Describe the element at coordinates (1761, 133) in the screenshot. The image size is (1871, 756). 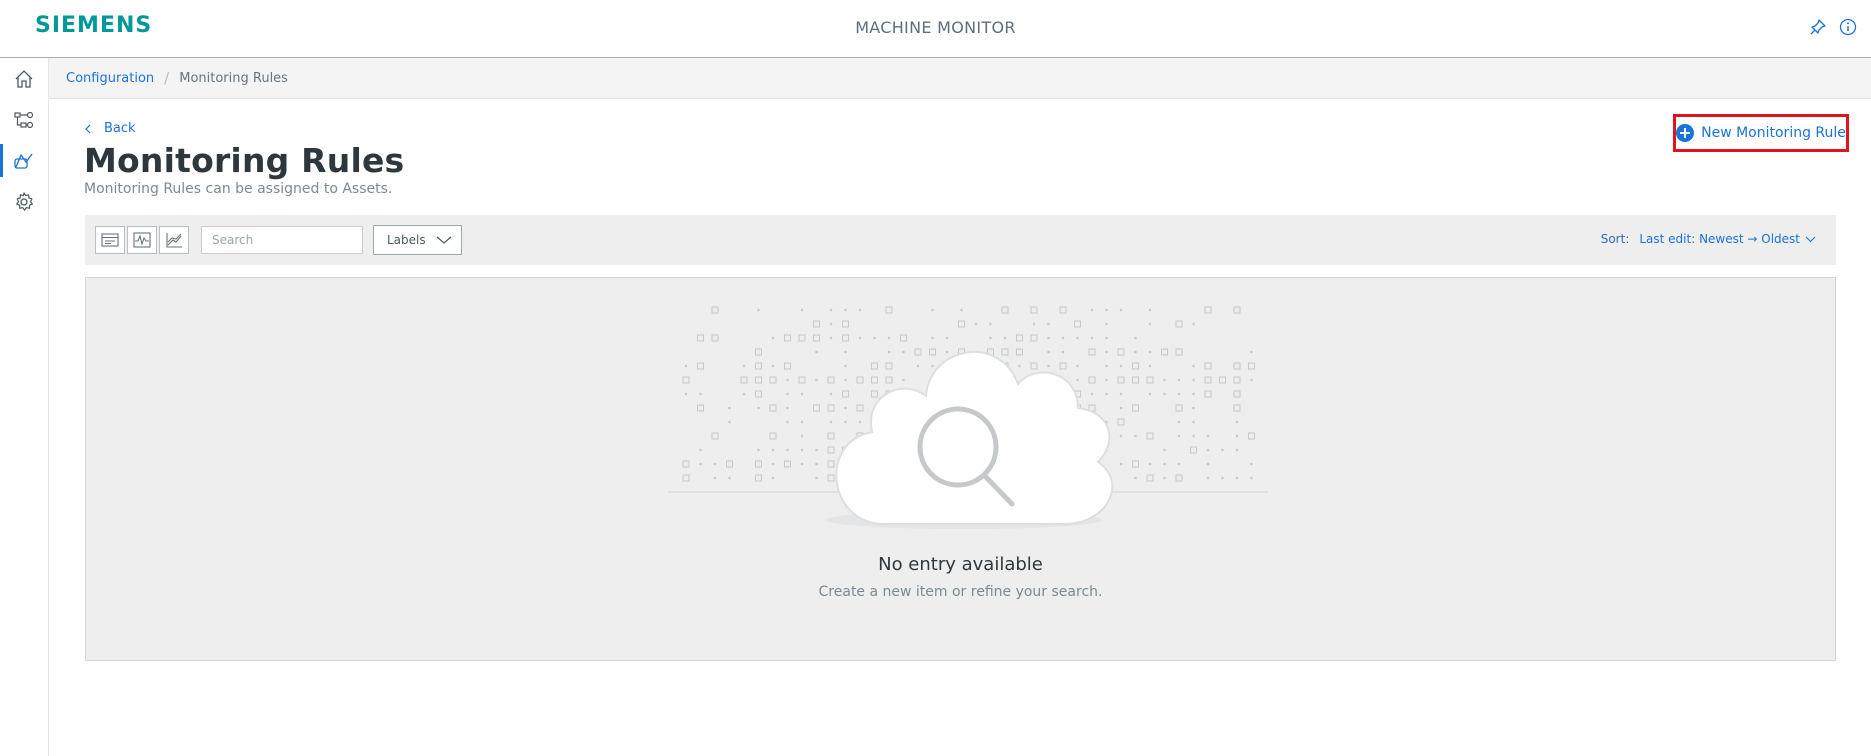
I see `new-monitoring-rule-button: New Monitoring Rule` at that location.